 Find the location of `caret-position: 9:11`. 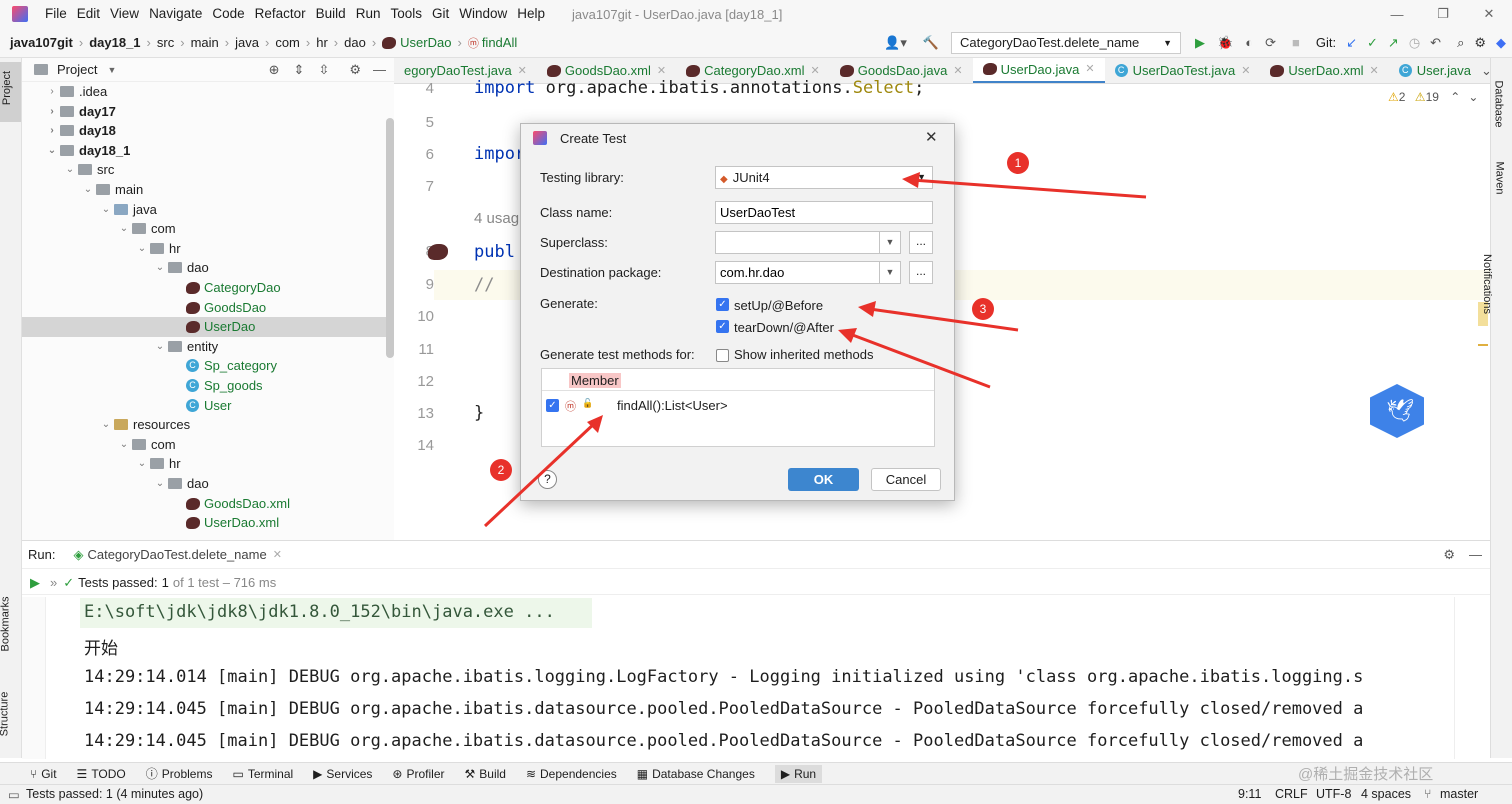

caret-position: 9:11 is located at coordinates (1249, 794).